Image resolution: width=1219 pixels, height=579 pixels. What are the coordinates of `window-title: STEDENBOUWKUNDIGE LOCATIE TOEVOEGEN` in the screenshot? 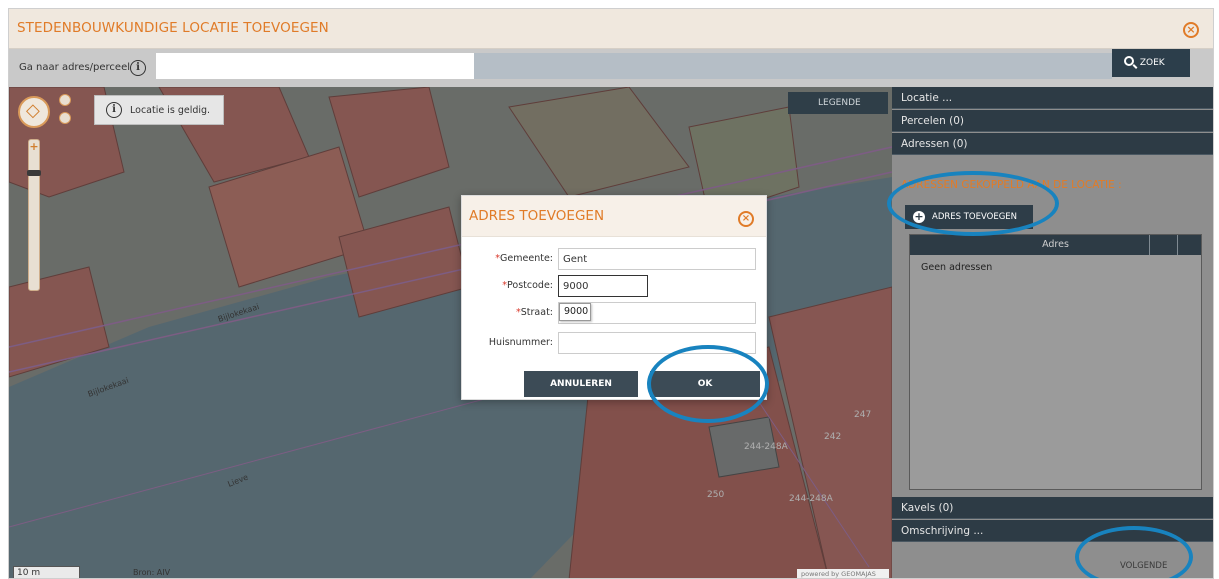 It's located at (173, 28).